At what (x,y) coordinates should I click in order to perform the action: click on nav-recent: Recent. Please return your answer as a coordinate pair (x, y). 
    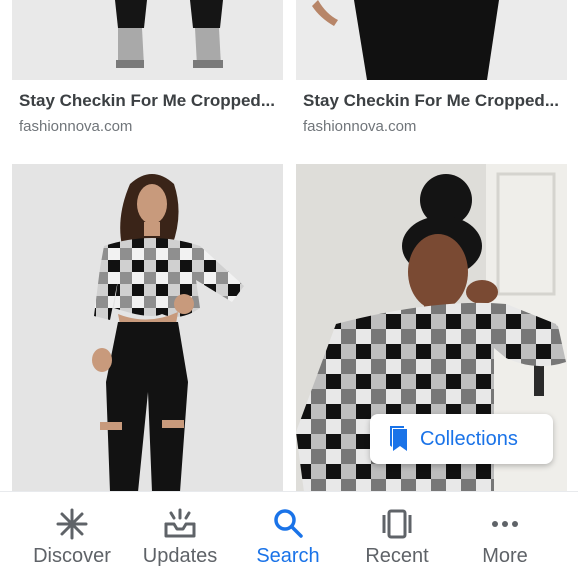
    Looking at the image, I should click on (397, 536).